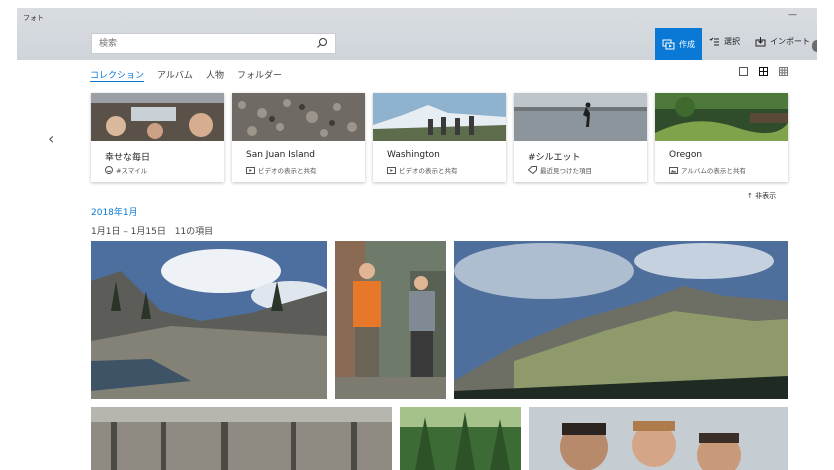  I want to click on album-card: 幸せな毎日 #スマイル, so click(157, 137).